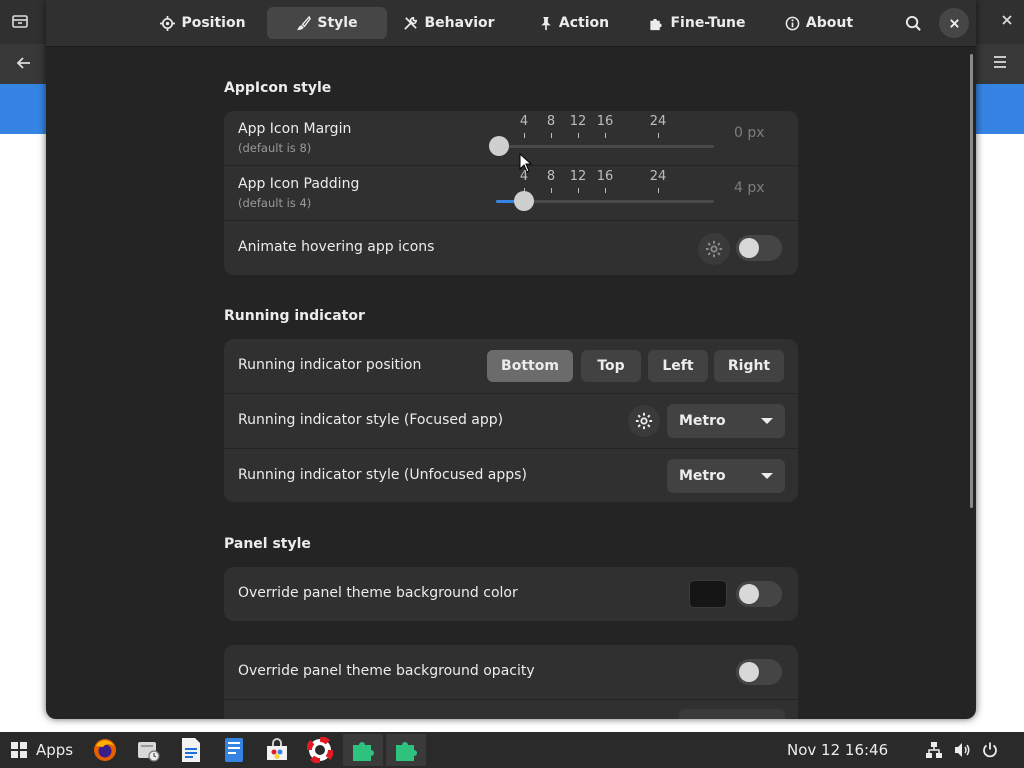  I want to click on document-editor-icon, so click(191, 750).